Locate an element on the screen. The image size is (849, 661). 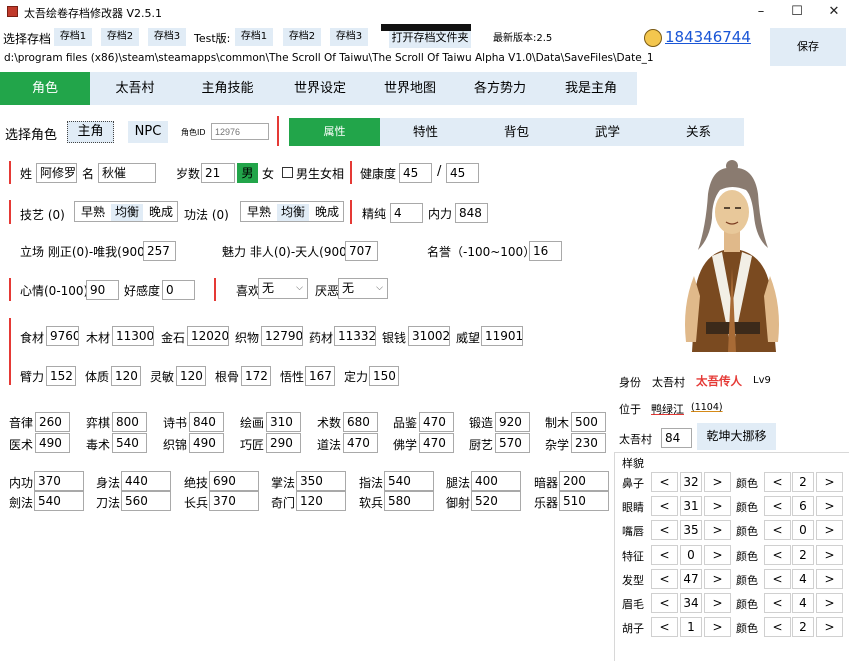
life-skill-input: 840 is located at coordinates (206, 422).